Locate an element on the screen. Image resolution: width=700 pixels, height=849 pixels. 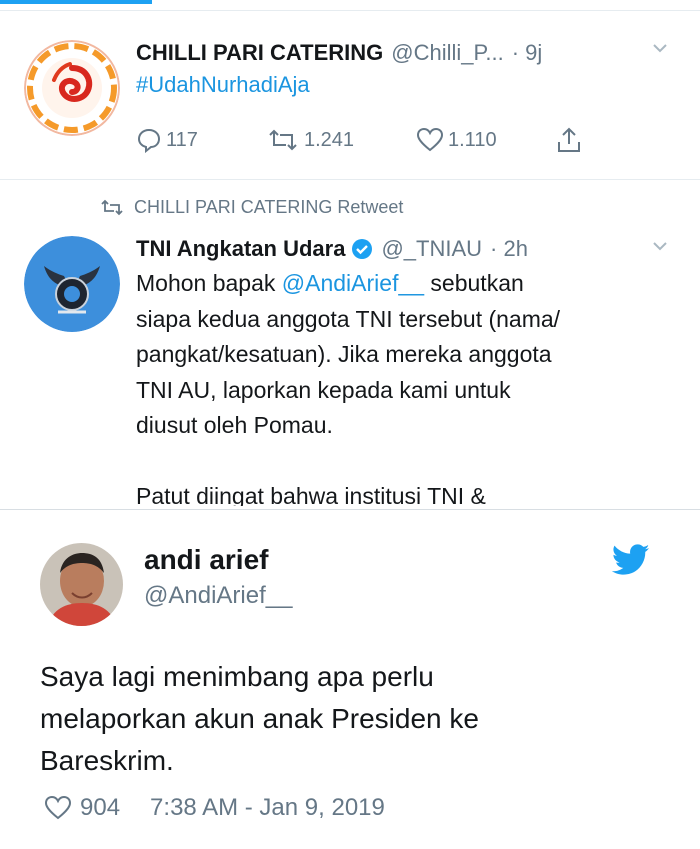
share-icon is located at coordinates (569, 139).